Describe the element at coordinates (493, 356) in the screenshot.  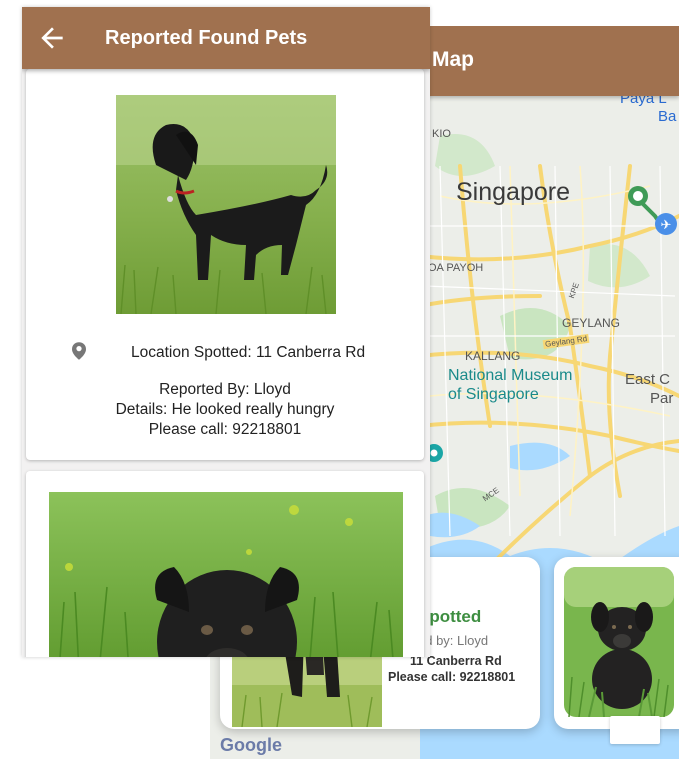
I see `map-label-kallang: KALLANG` at that location.